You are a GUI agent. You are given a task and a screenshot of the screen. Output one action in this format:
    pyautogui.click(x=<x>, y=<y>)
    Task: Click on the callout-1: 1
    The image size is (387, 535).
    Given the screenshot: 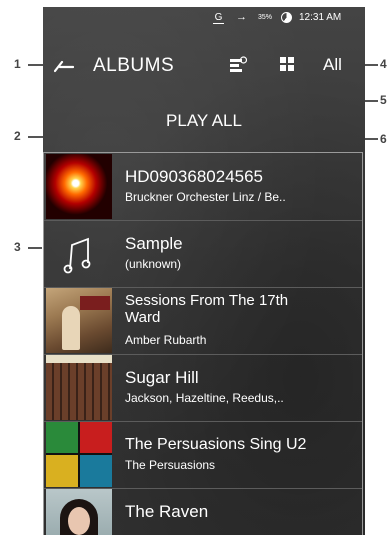 What is the action you would take?
    pyautogui.click(x=17, y=64)
    